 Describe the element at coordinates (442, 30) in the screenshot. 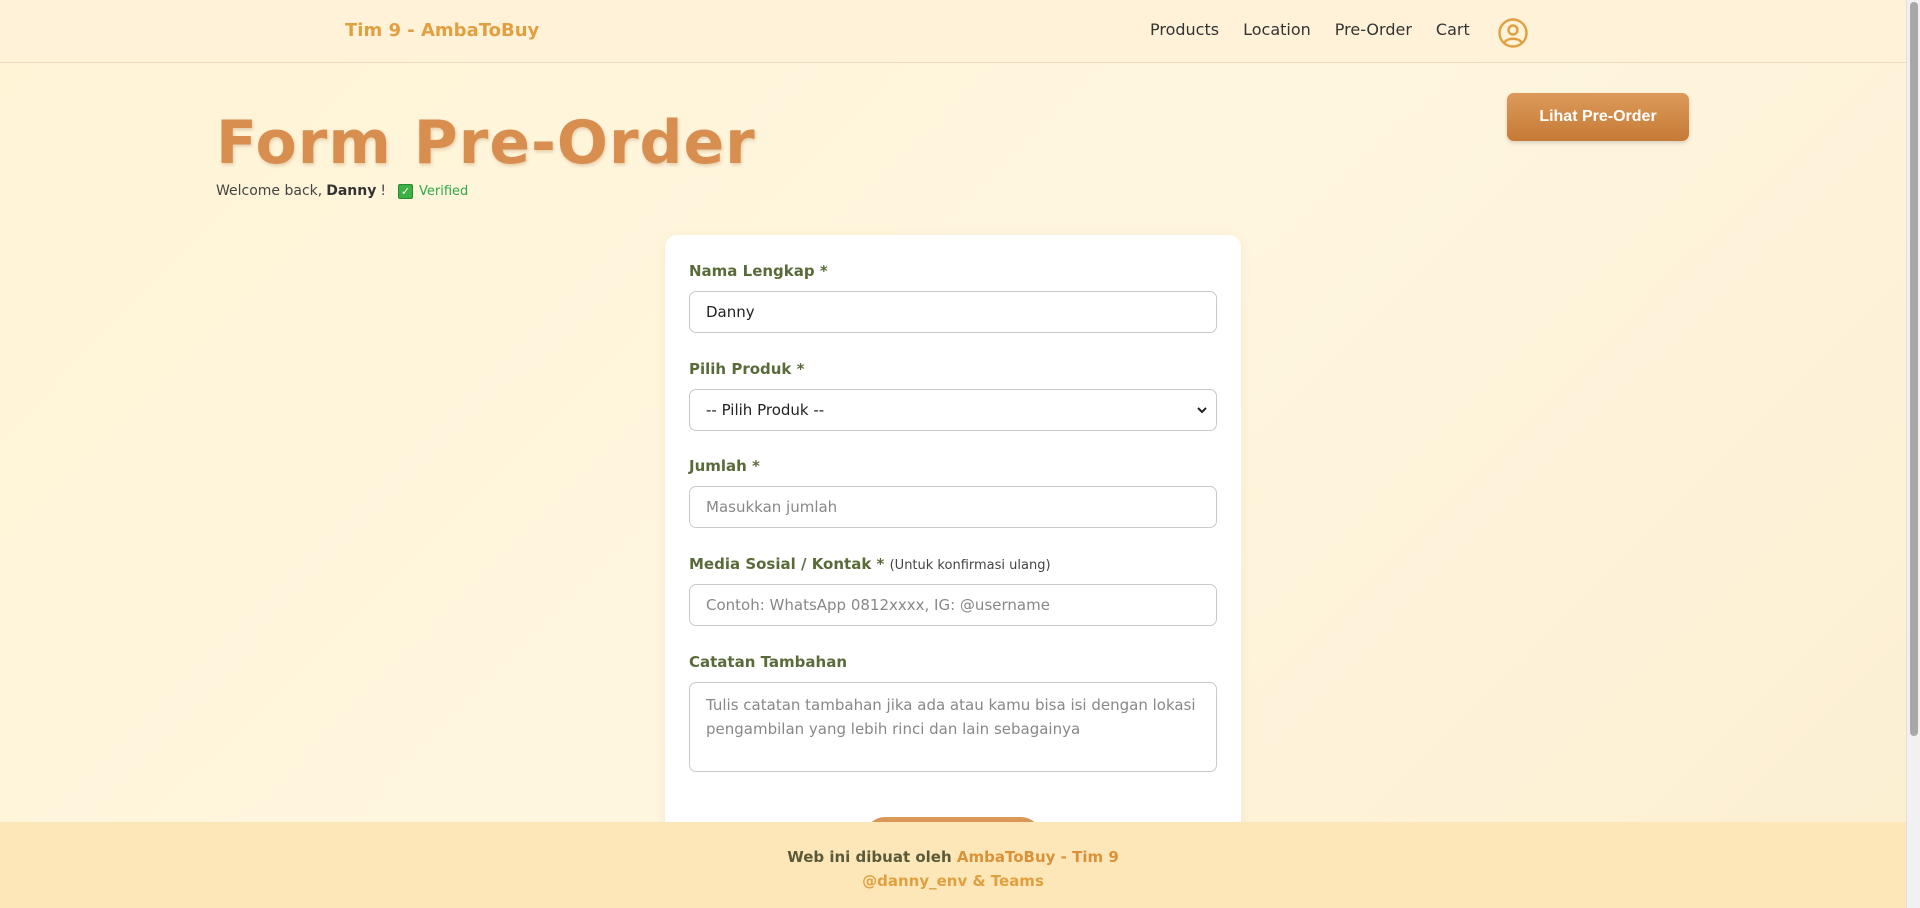

I see `brand-logo-text: Tim 9 - AmbaToBuy` at that location.